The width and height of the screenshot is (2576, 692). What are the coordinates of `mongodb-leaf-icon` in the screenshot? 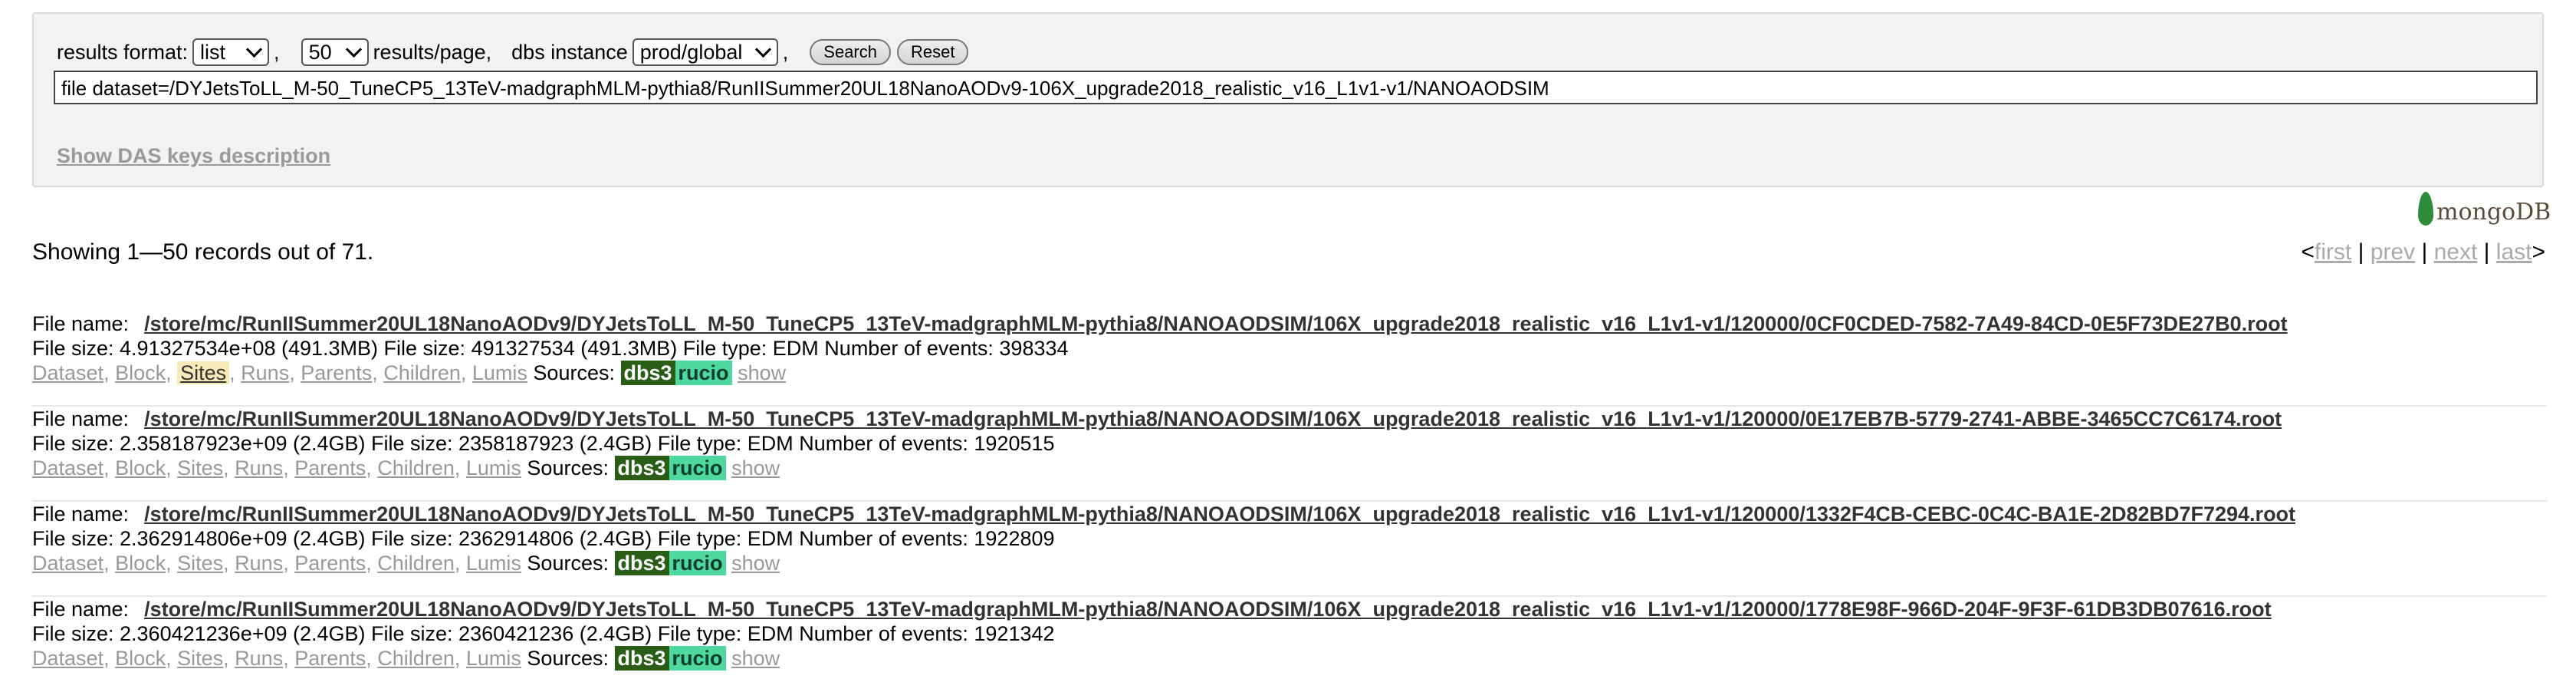 It's located at (2425, 209).